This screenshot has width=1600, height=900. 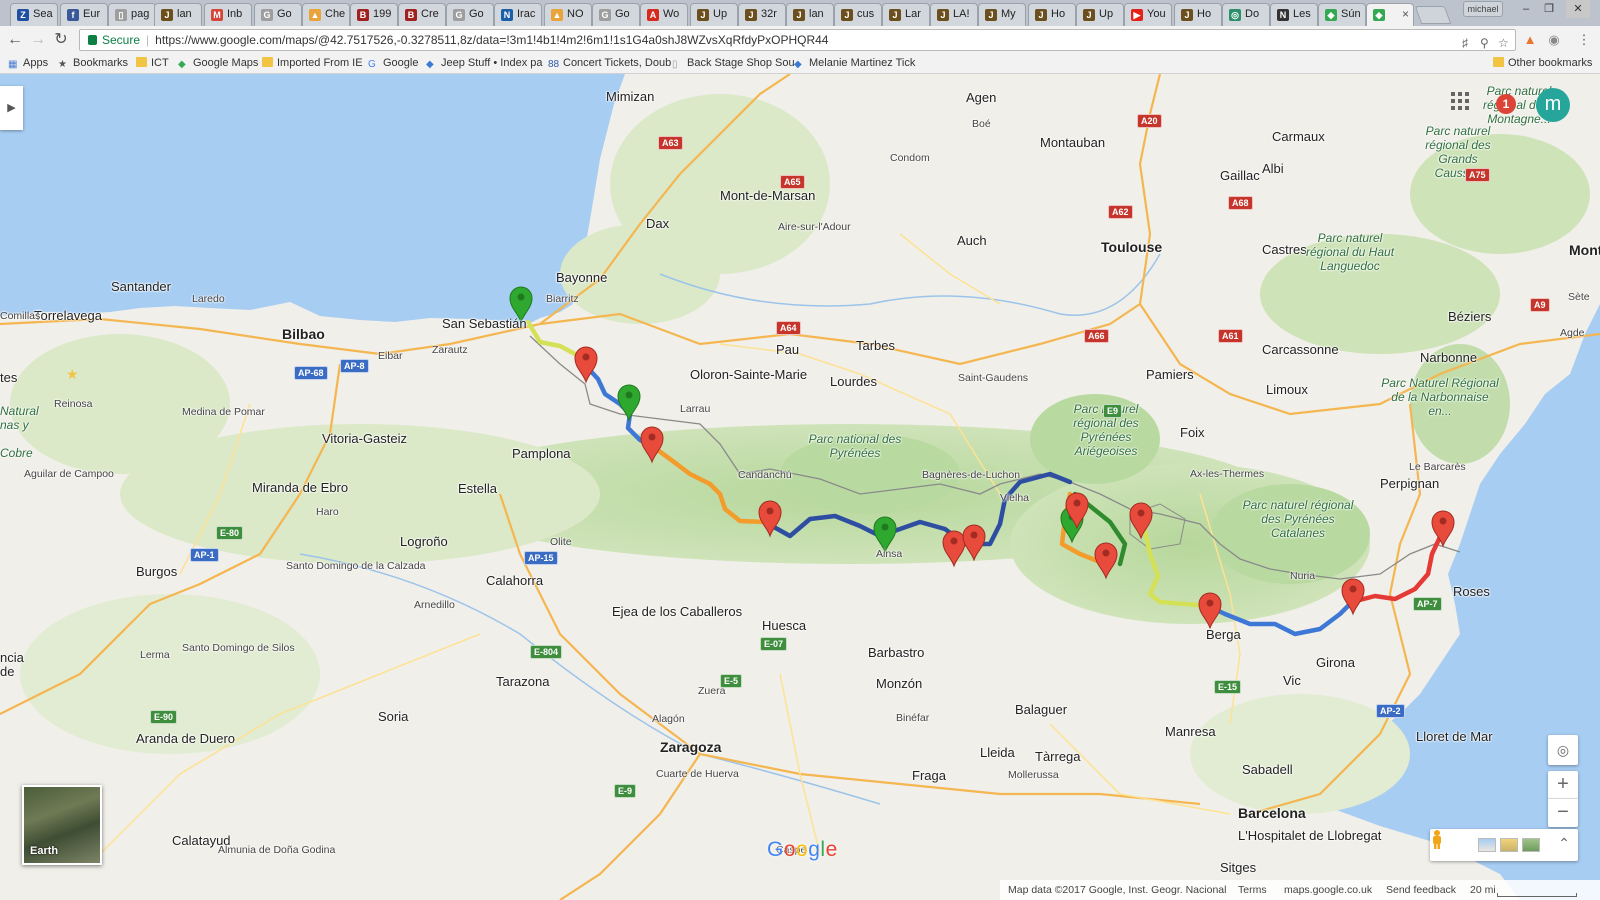 What do you see at coordinates (1287, 389) in the screenshot?
I see `place-label: Limoux` at bounding box center [1287, 389].